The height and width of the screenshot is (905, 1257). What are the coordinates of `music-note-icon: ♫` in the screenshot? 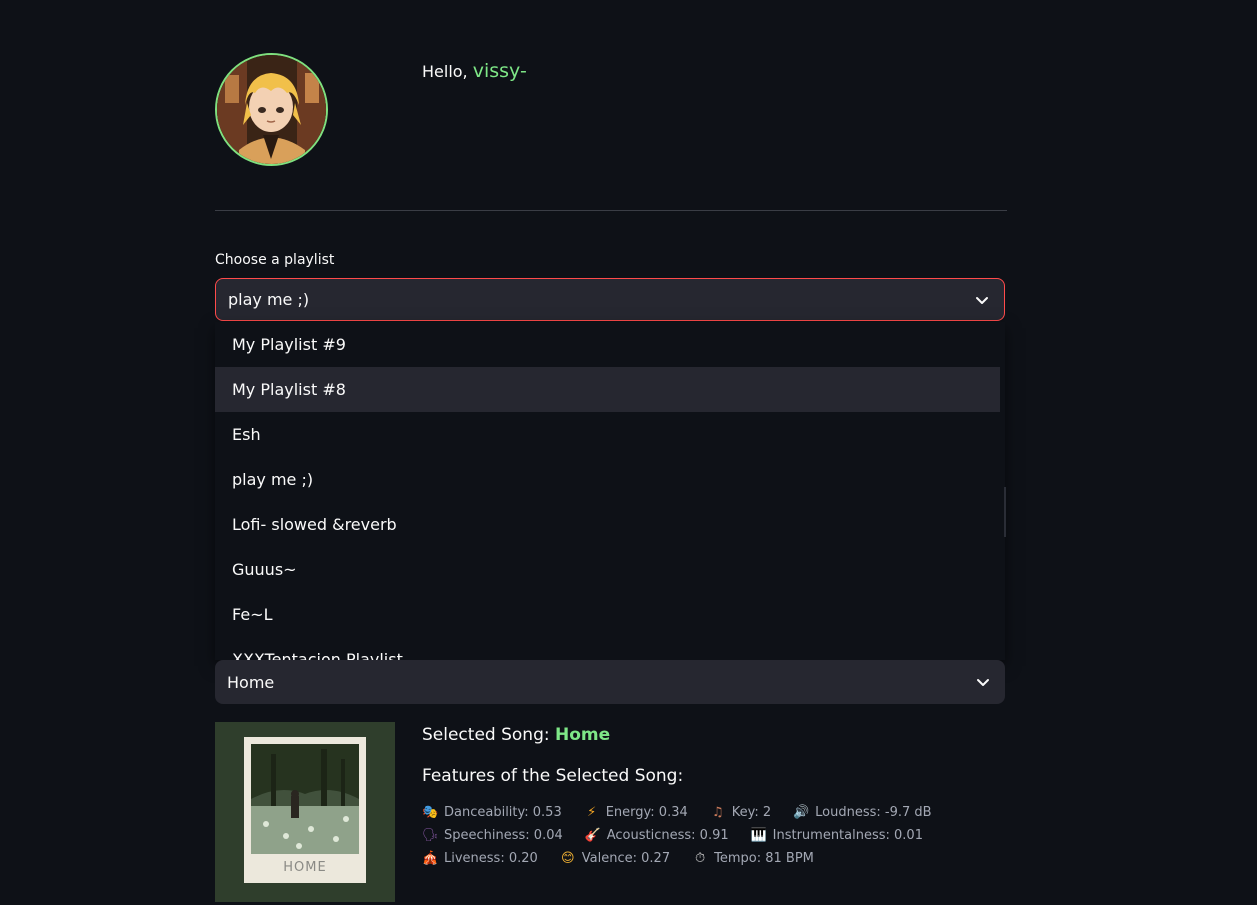 It's located at (717, 812).